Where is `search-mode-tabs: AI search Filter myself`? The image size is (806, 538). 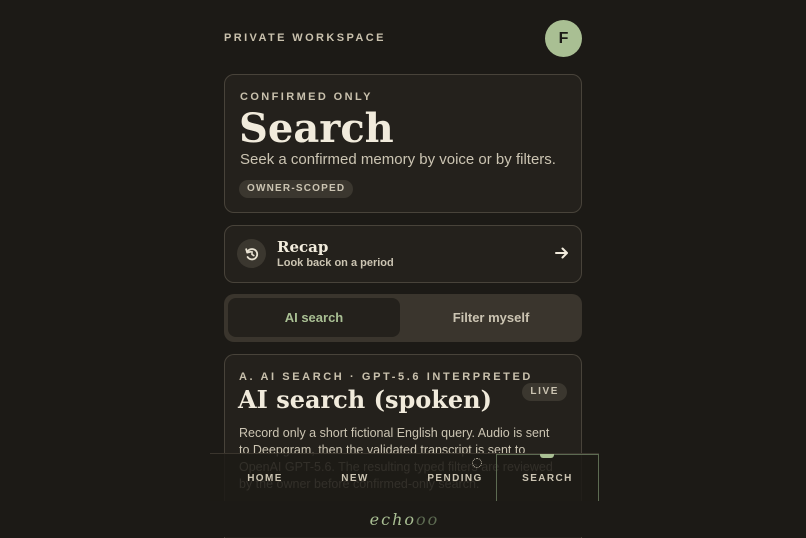 search-mode-tabs: AI search Filter myself is located at coordinates (403, 318).